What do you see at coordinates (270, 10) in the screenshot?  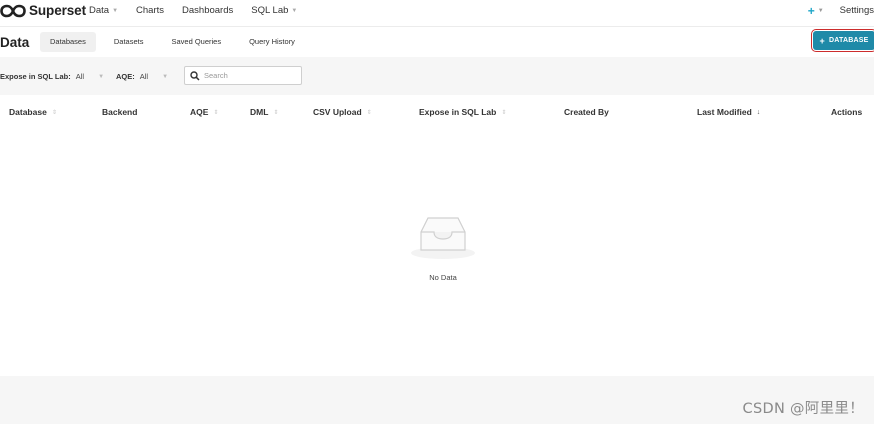 I see `nav-item-label: SQL Lab` at bounding box center [270, 10].